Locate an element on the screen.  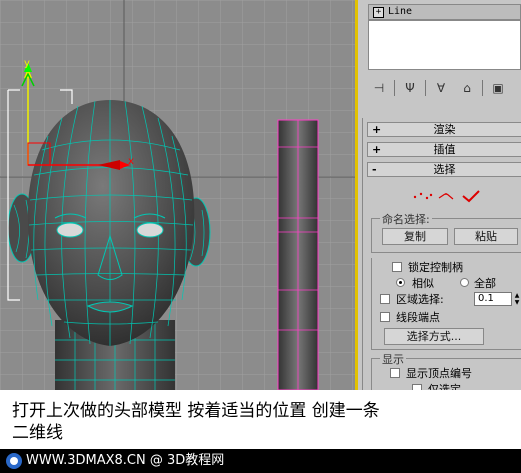
footer-text: WWW.3DMAX8.CN @ 3D教程网 is located at coordinates (125, 461).